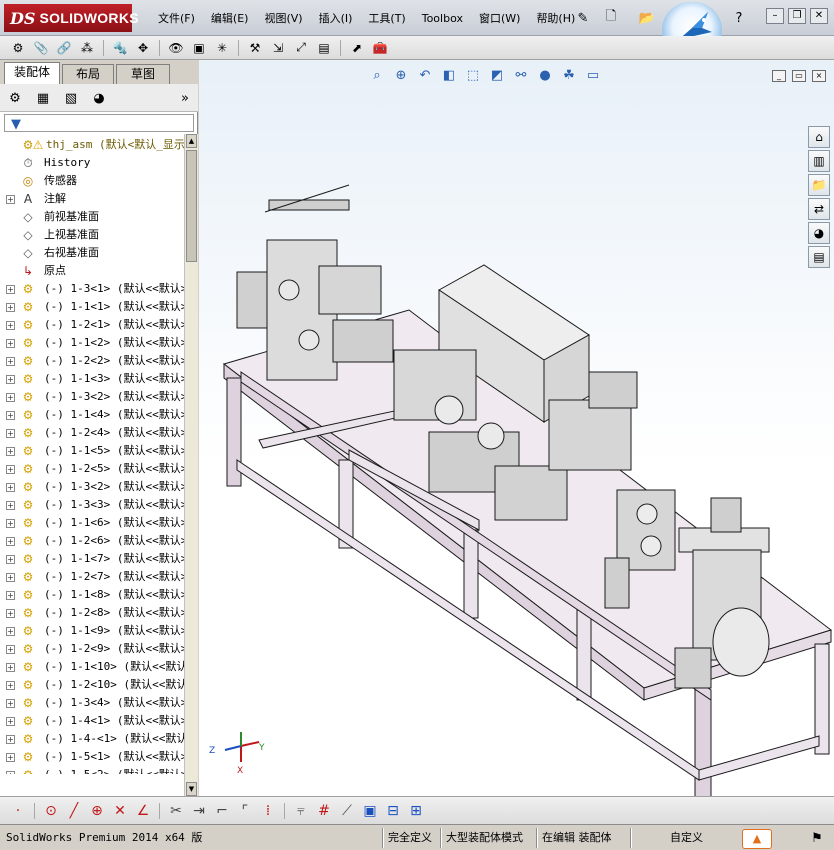  I want to click on offset-icon: ⌐, so click(222, 811).